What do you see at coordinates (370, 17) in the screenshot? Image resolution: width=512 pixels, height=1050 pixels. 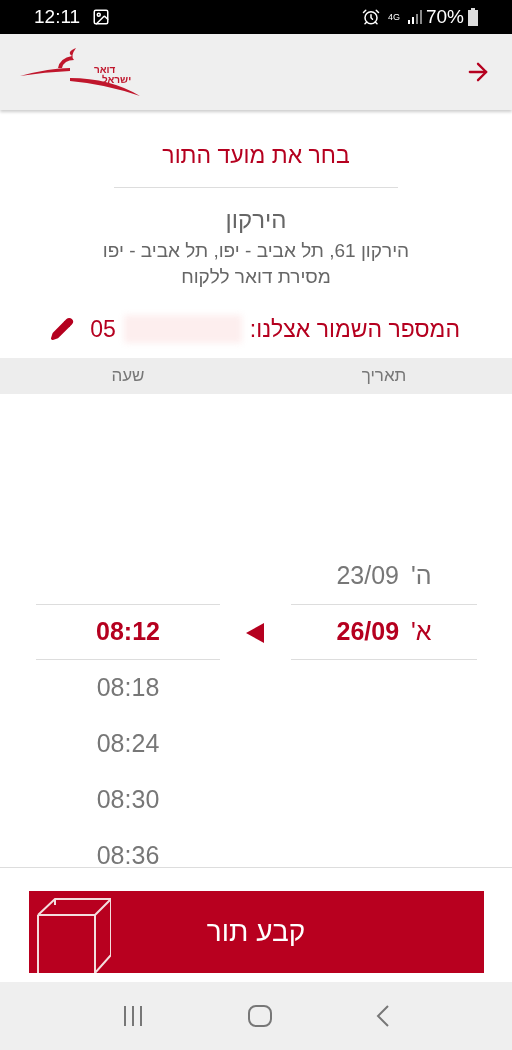 I see `alarm-icon` at bounding box center [370, 17].